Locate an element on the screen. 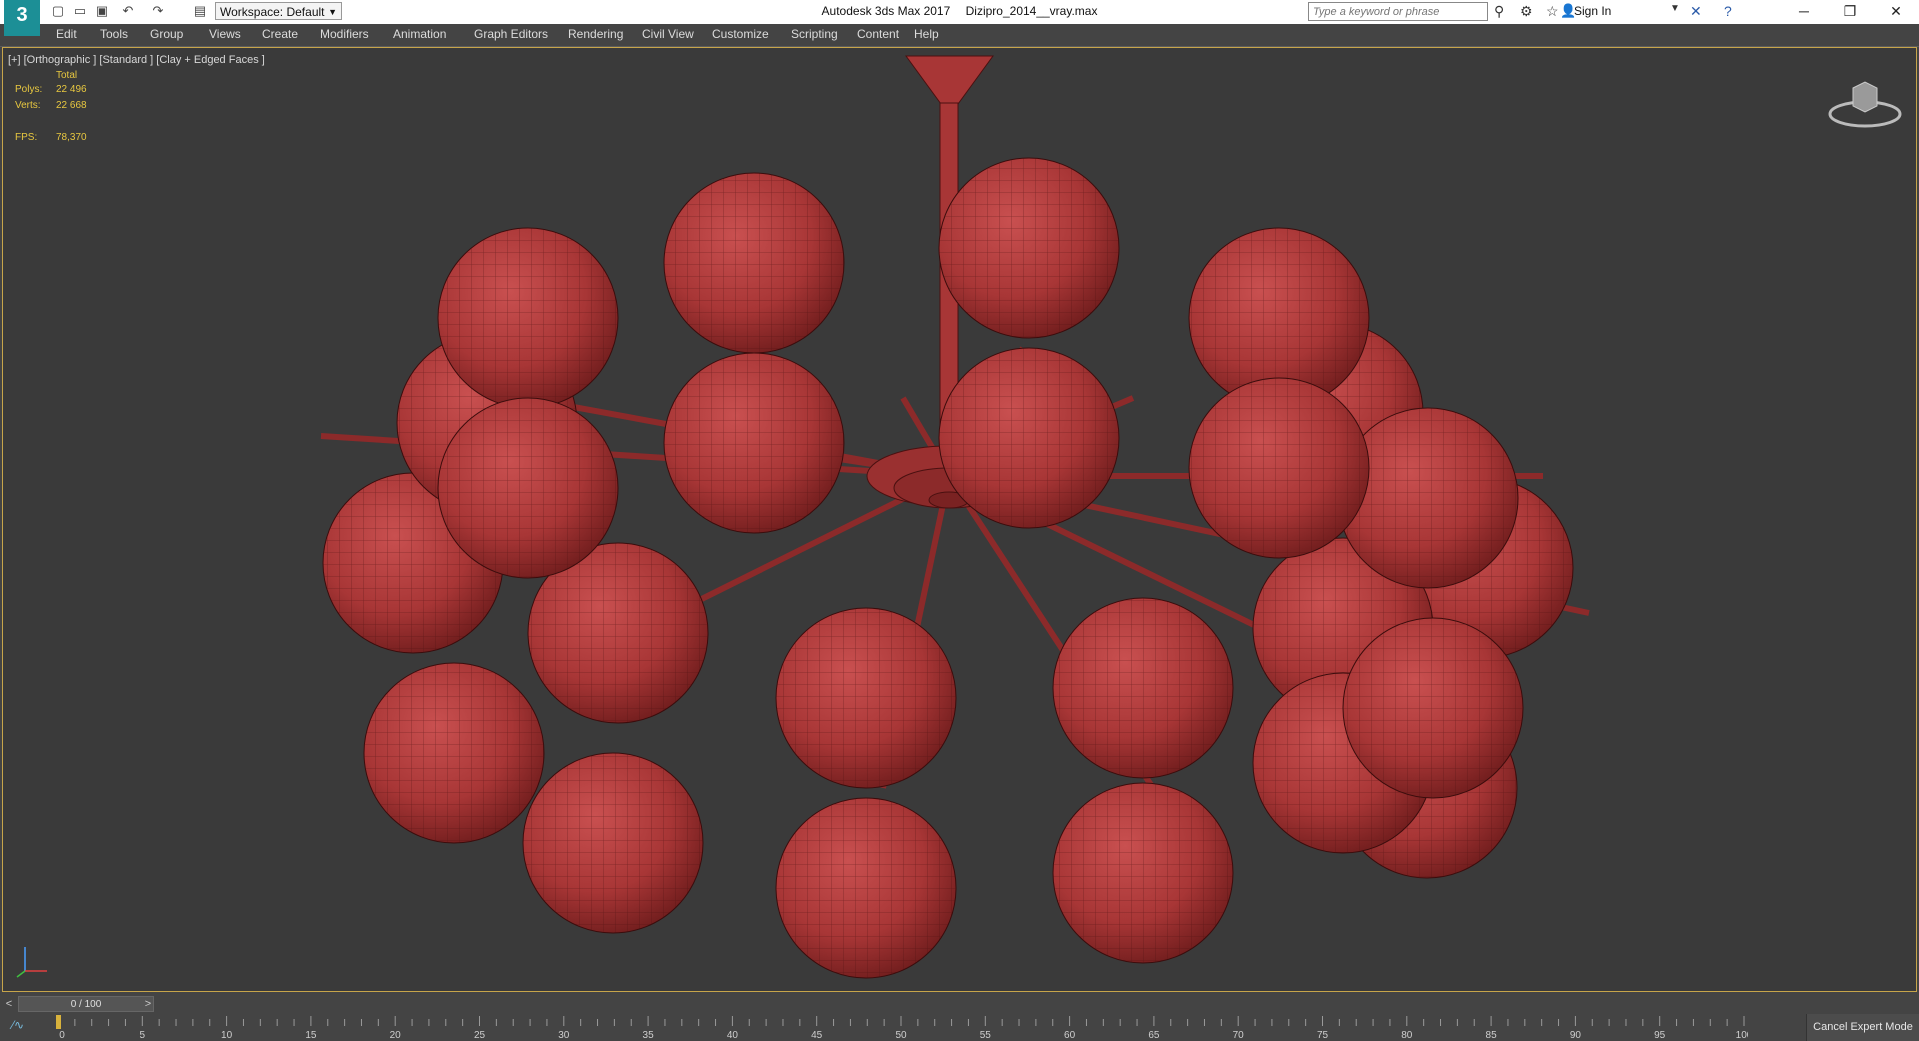 The height and width of the screenshot is (1041, 1919). favorites-star-icon: ☆ is located at coordinates (1552, 11).